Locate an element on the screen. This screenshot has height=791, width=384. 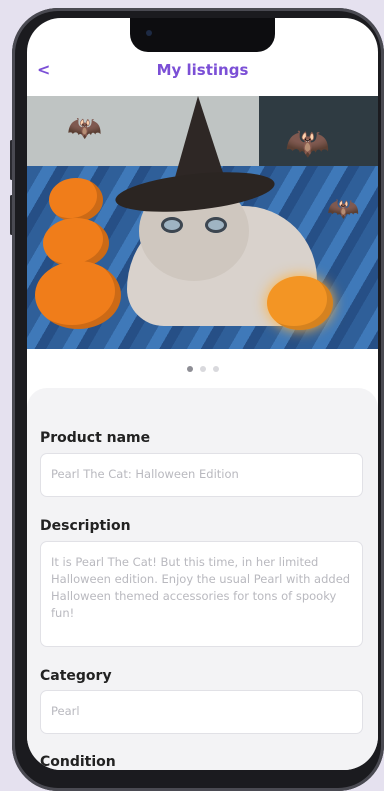
product-name-input: Pearl The Cat: Halloween Edition is located at coordinates (201, 475).